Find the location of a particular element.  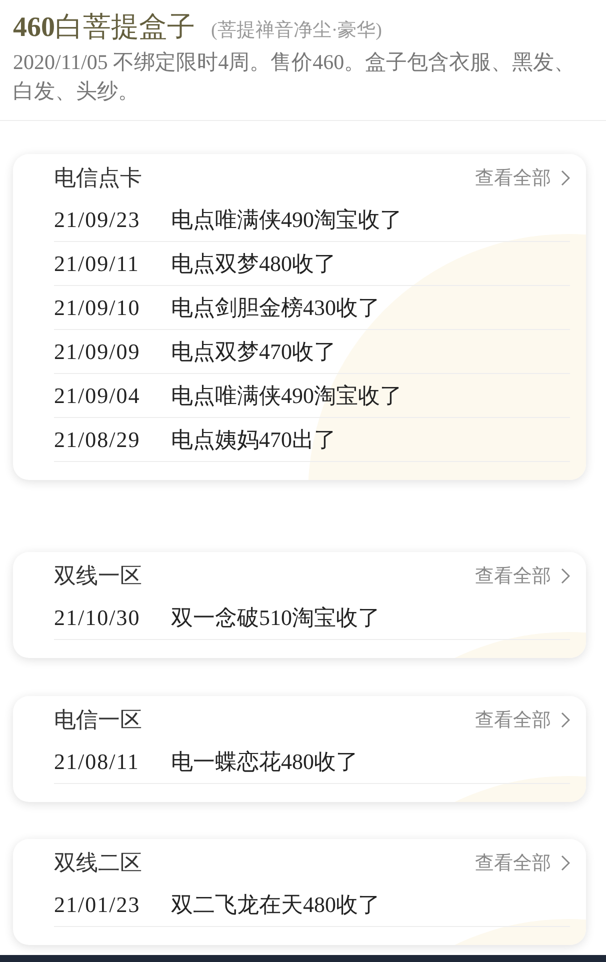

entry-date: 21/08/29 is located at coordinates (98, 439).